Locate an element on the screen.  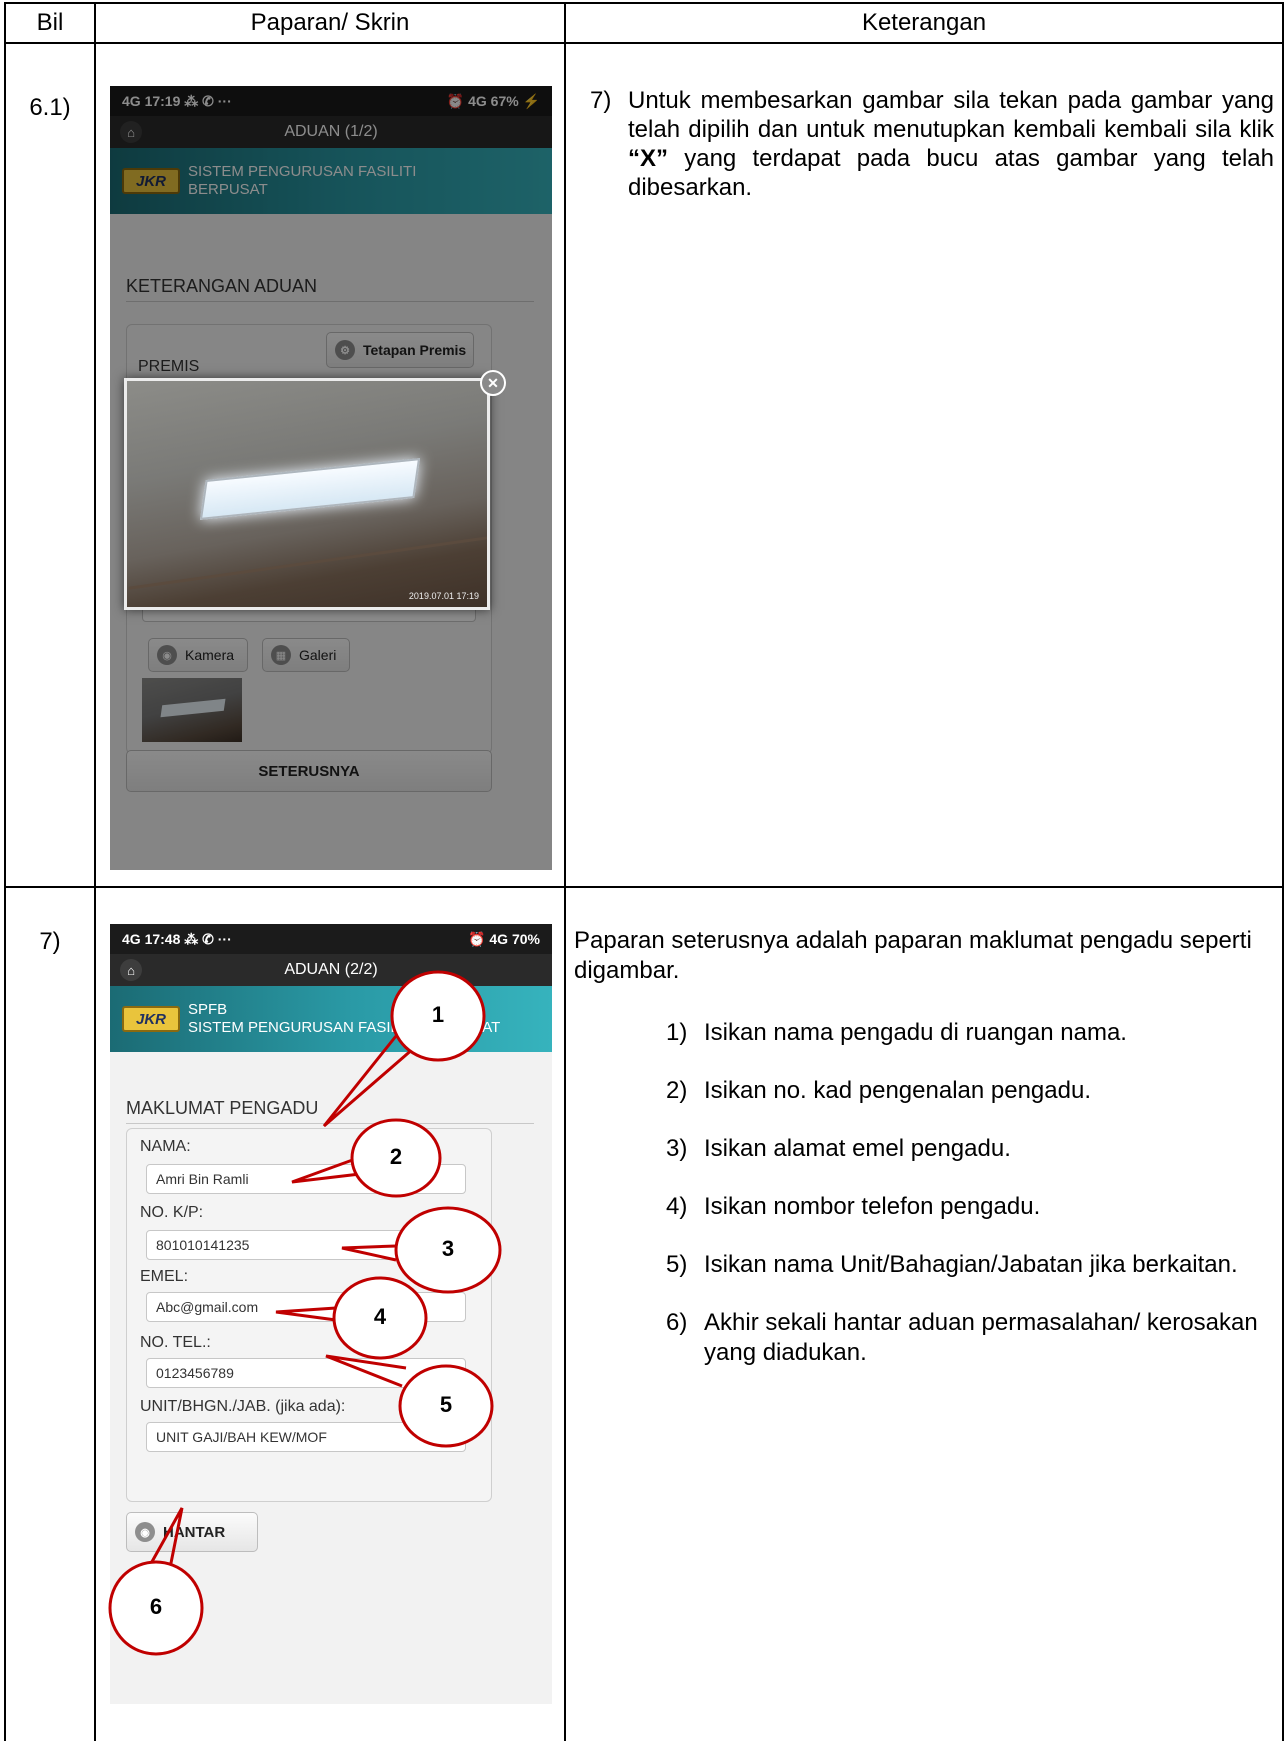
desc-text-x: “X” is located at coordinates (648, 158).